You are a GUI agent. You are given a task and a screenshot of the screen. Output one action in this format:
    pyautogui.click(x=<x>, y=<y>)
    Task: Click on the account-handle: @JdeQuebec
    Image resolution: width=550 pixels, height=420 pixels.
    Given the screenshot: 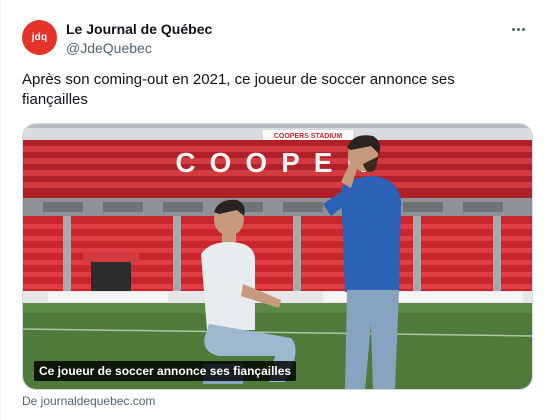 What is the action you would take?
    pyautogui.click(x=109, y=48)
    